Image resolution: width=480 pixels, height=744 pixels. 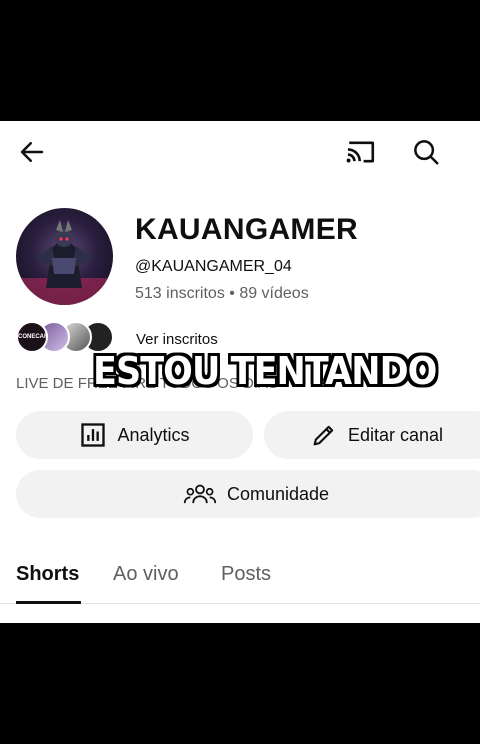 I want to click on arrow-left-icon, so click(x=32, y=152).